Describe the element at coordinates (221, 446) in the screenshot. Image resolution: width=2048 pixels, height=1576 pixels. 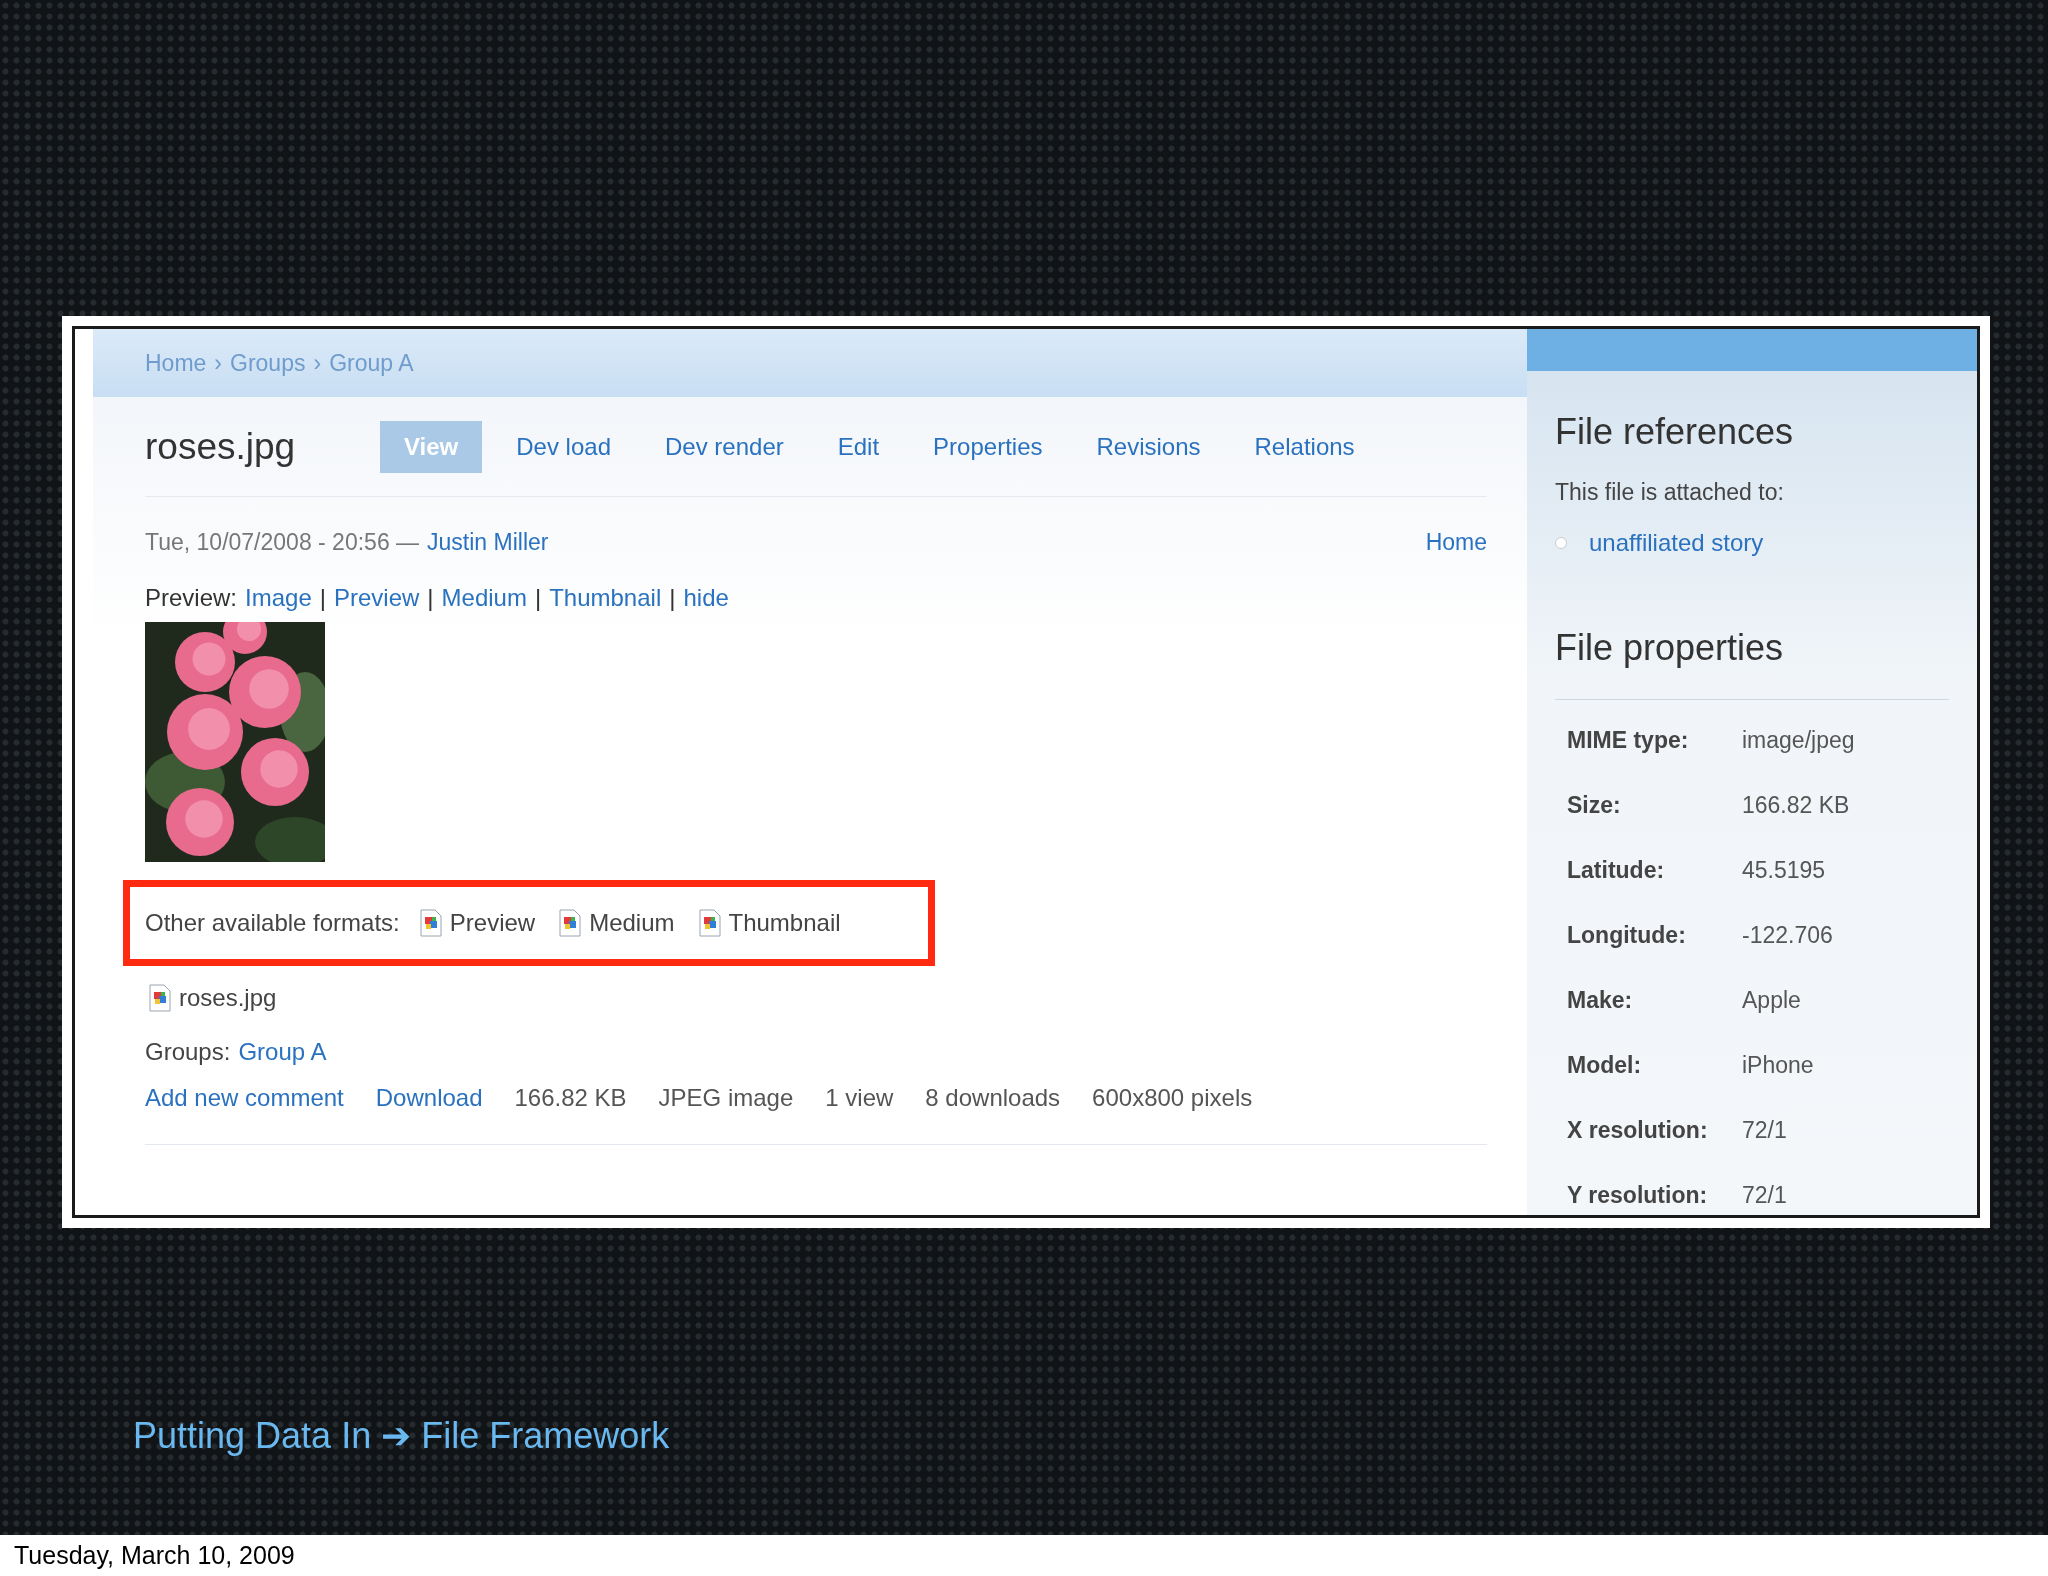
I see `page-title: roses.jpg` at that location.